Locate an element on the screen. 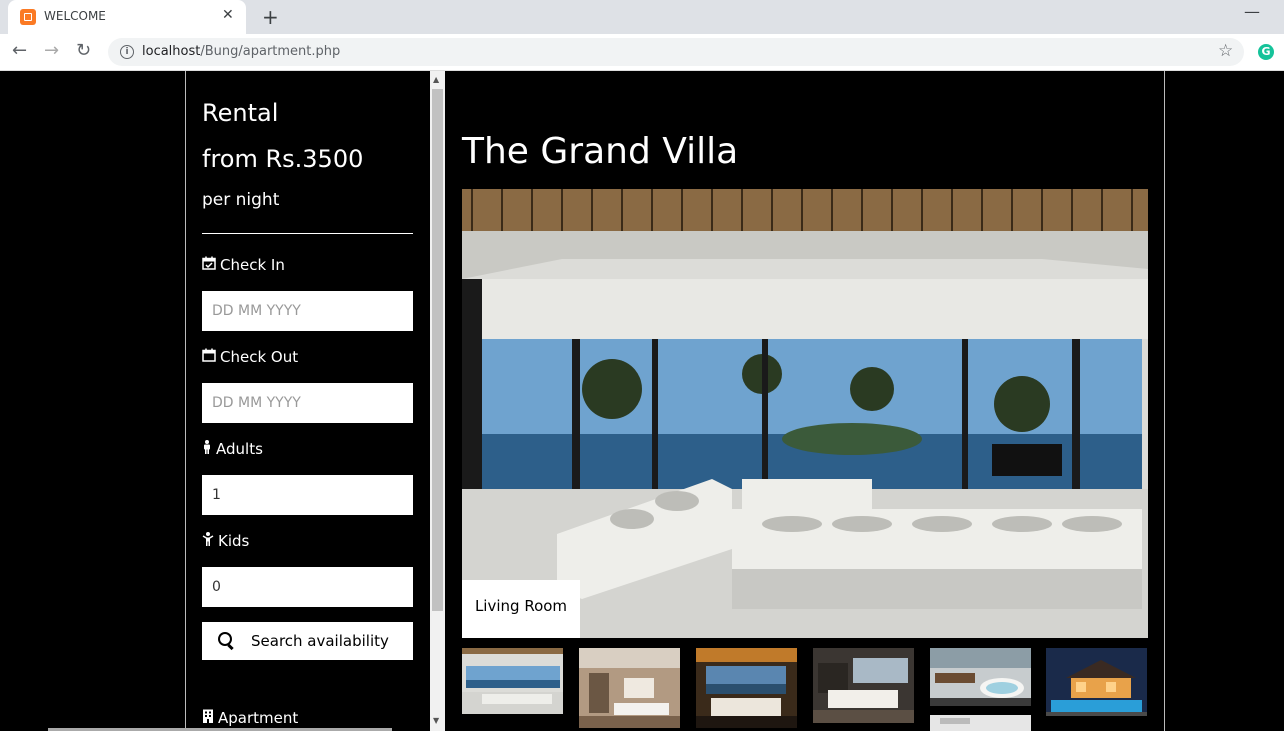 This screenshot has height=731, width=1284. browser-toolbar: ← → ↻ i localhost/Bung/apartment.php ☆ is located at coordinates (642, 52).